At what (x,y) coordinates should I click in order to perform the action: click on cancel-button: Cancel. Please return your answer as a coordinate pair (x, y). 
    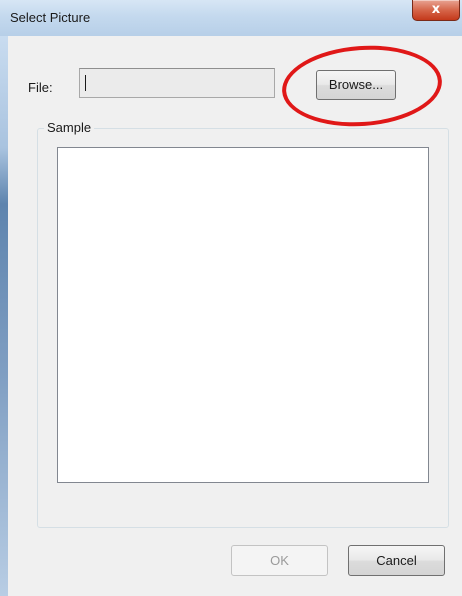
    Looking at the image, I should click on (396, 560).